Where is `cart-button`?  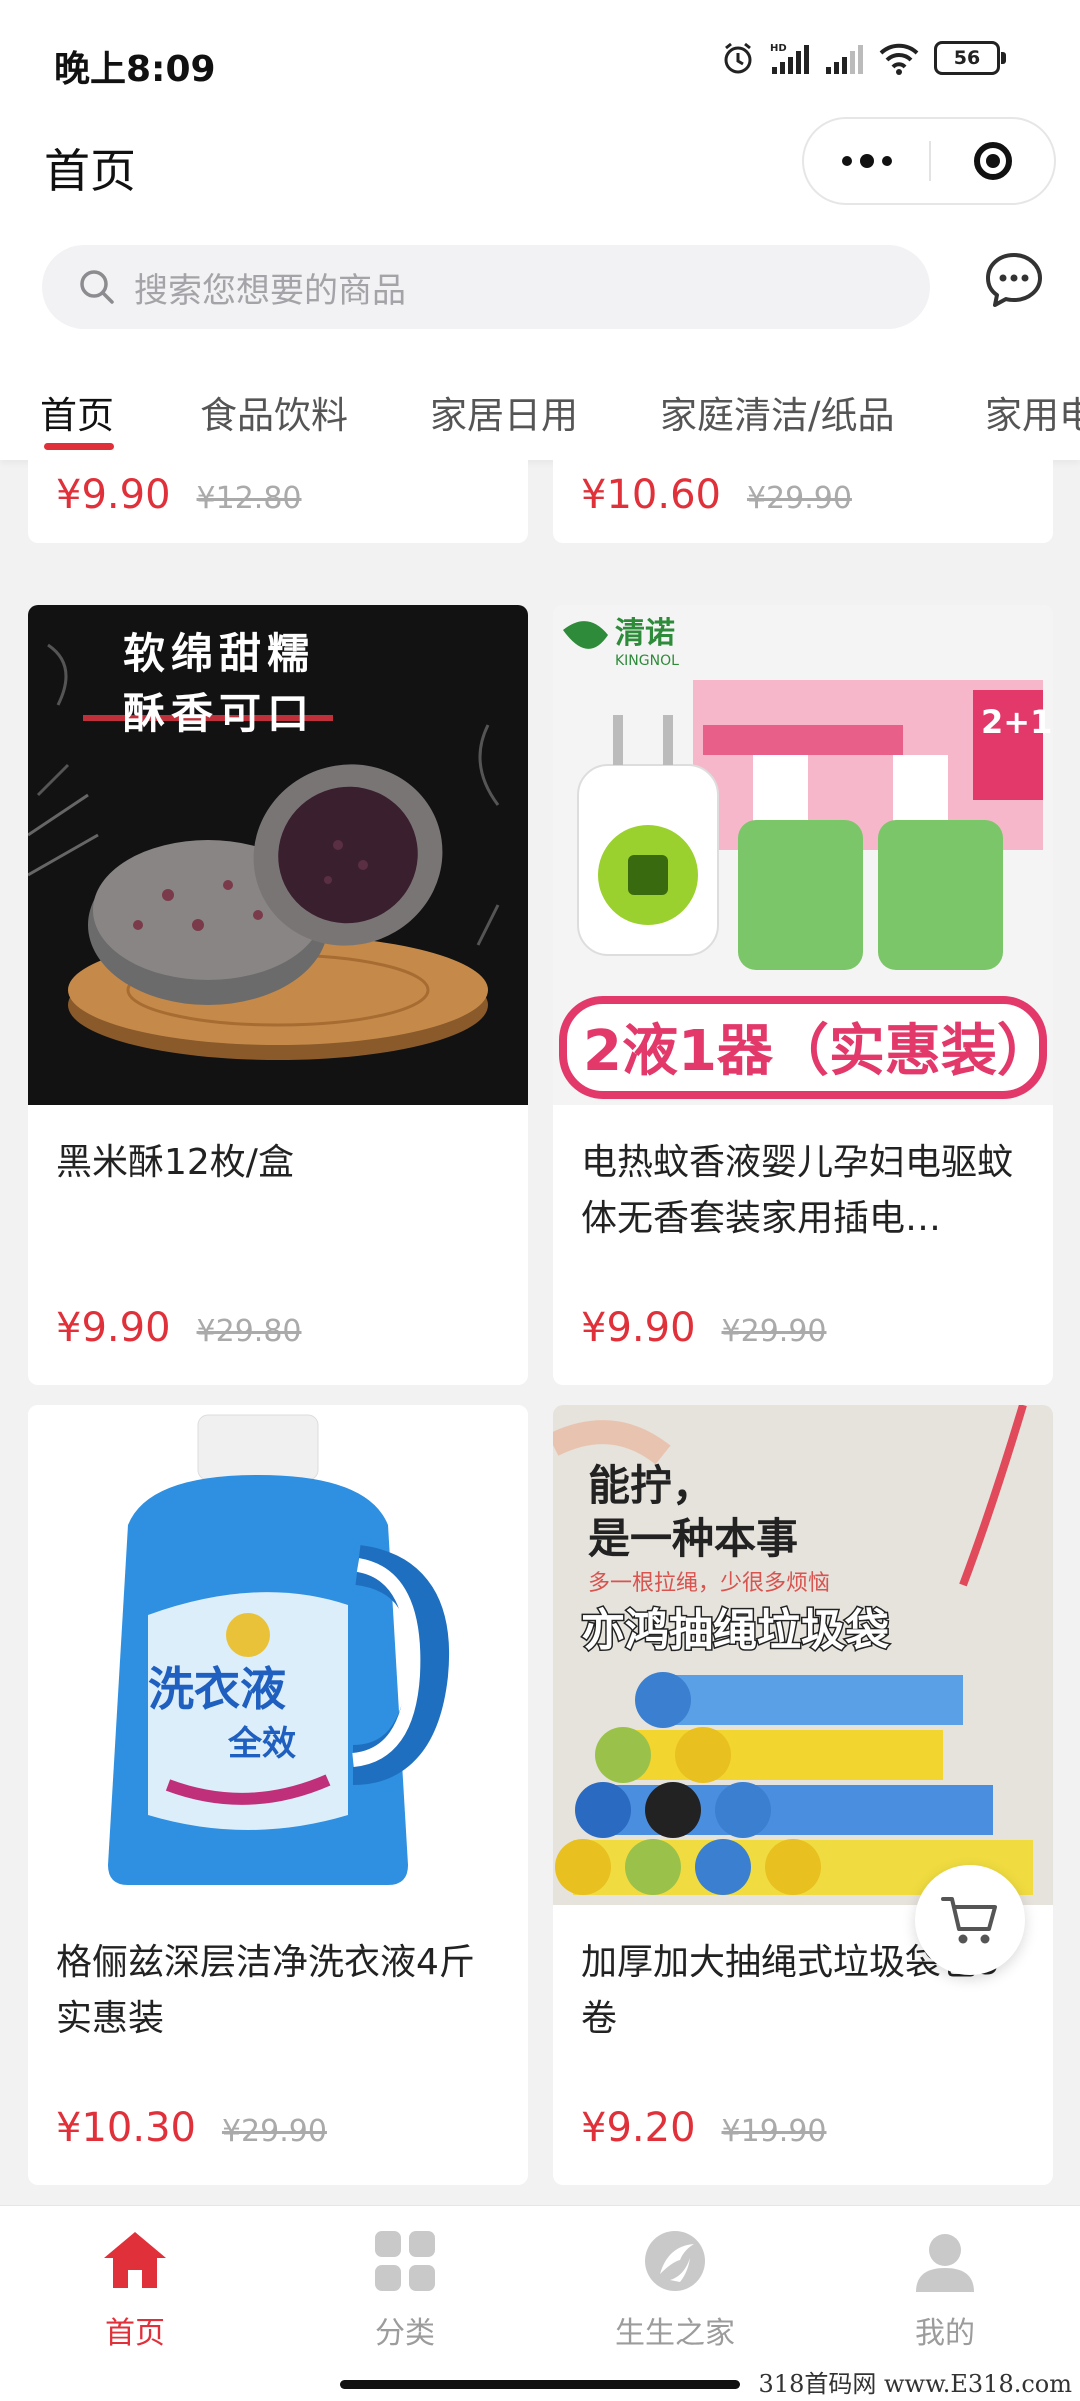
cart-button is located at coordinates (970, 1920).